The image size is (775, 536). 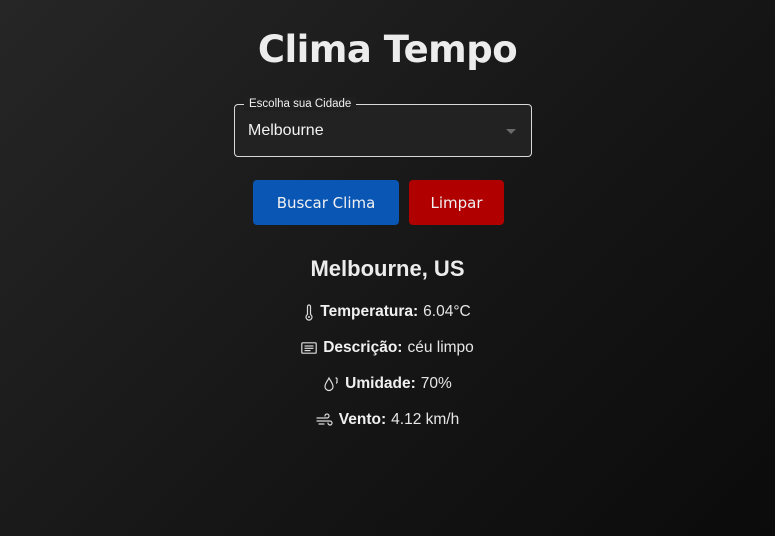 I want to click on description-row: Descrição: céu limpo, so click(x=387, y=348).